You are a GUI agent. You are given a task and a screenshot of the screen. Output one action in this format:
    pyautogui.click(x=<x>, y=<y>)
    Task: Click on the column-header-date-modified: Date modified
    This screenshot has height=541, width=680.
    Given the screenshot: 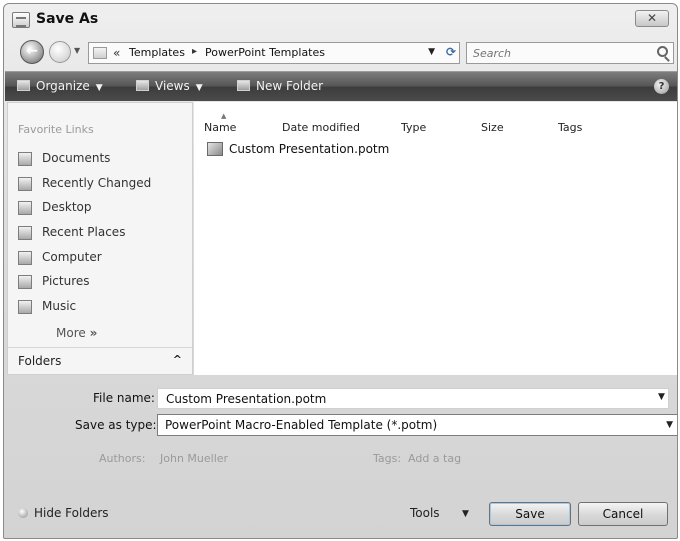 What is the action you would take?
    pyautogui.click(x=321, y=127)
    